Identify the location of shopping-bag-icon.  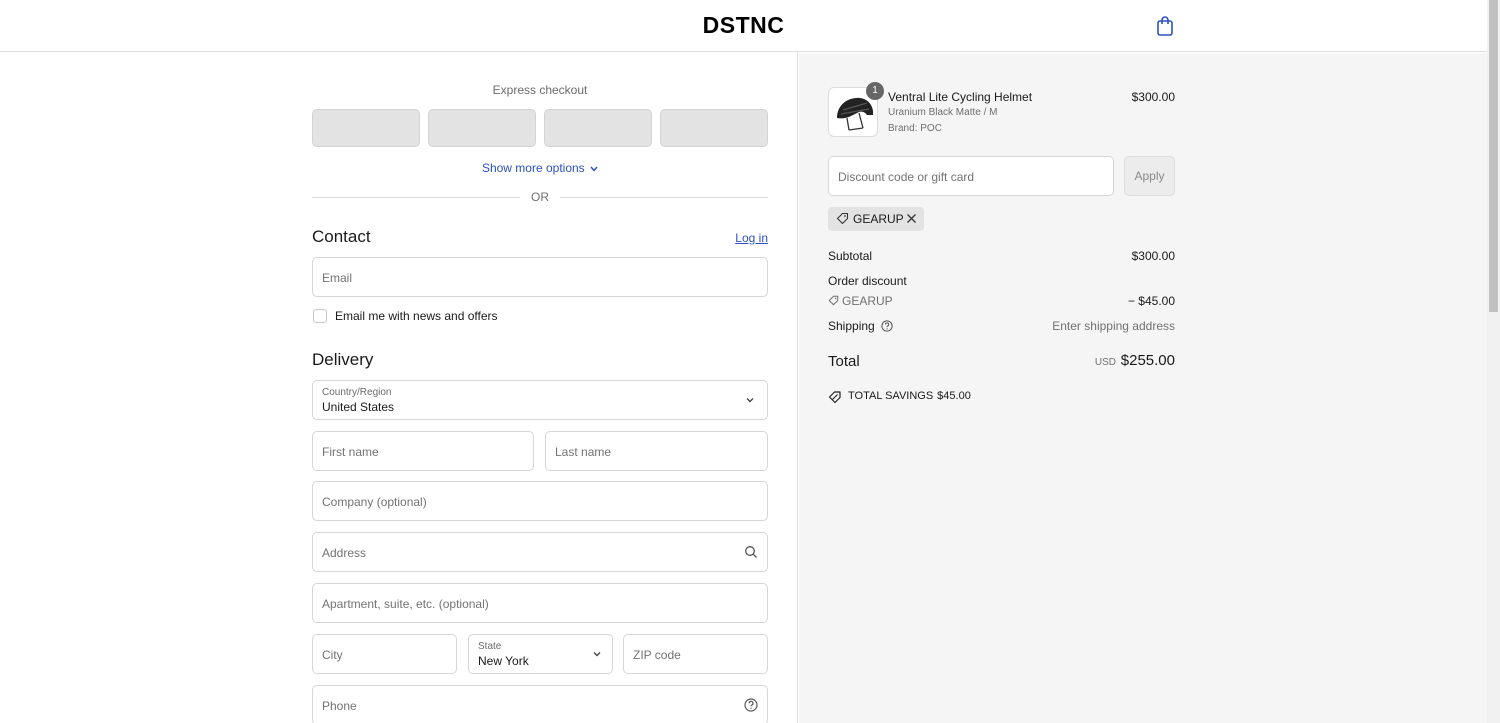
(1165, 26).